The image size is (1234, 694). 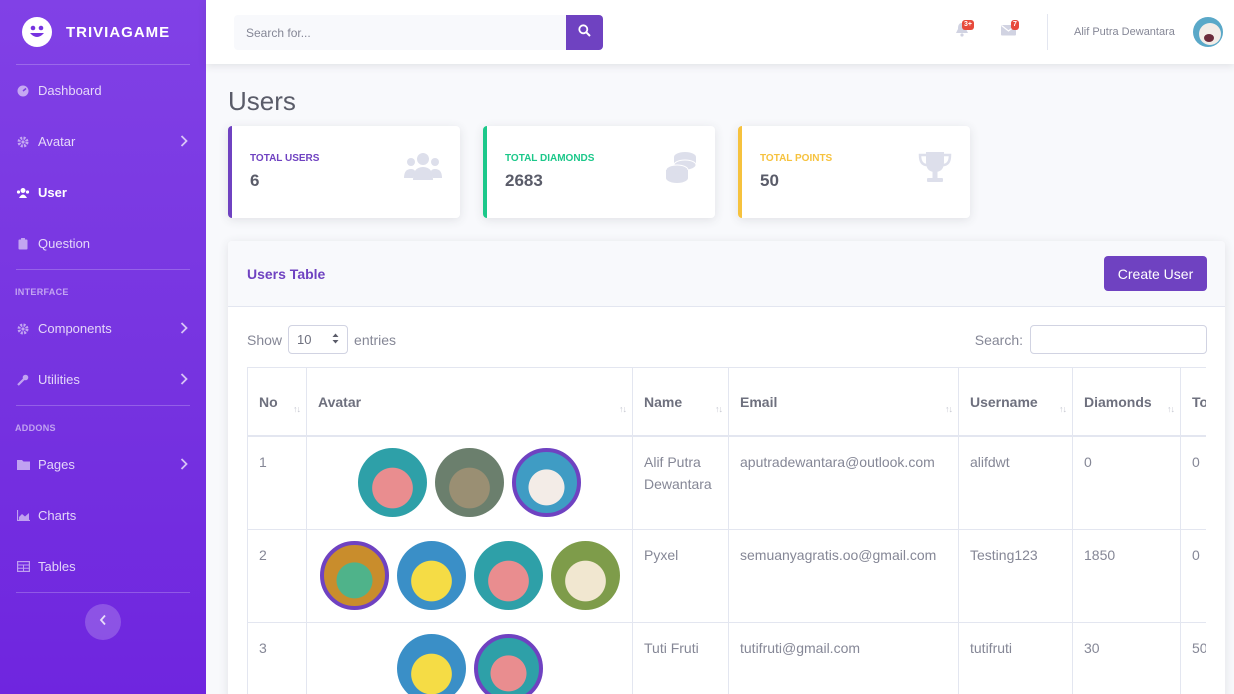 What do you see at coordinates (1193, 483) in the screenshot?
I see `cell-points: 0` at bounding box center [1193, 483].